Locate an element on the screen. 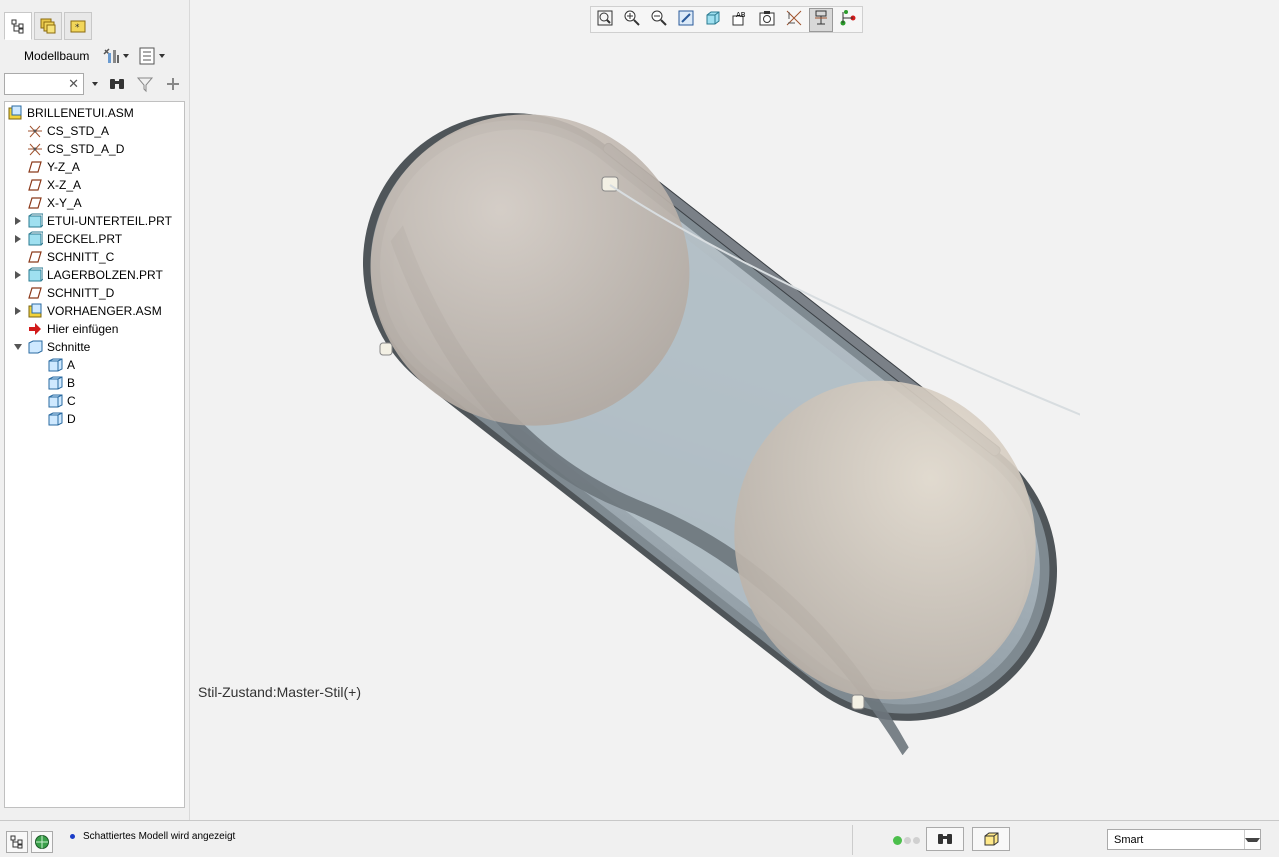 The image size is (1279, 857). datum-display-icon is located at coordinates (794, 19).